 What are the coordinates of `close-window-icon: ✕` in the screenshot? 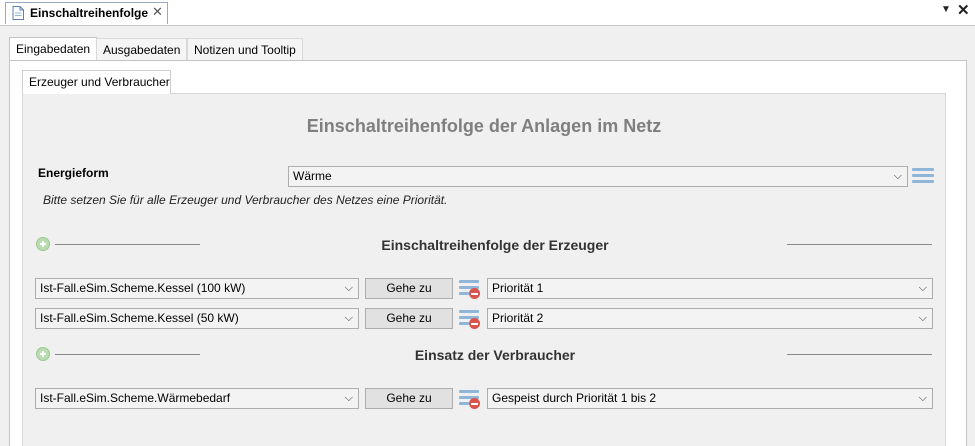 It's located at (963, 10).